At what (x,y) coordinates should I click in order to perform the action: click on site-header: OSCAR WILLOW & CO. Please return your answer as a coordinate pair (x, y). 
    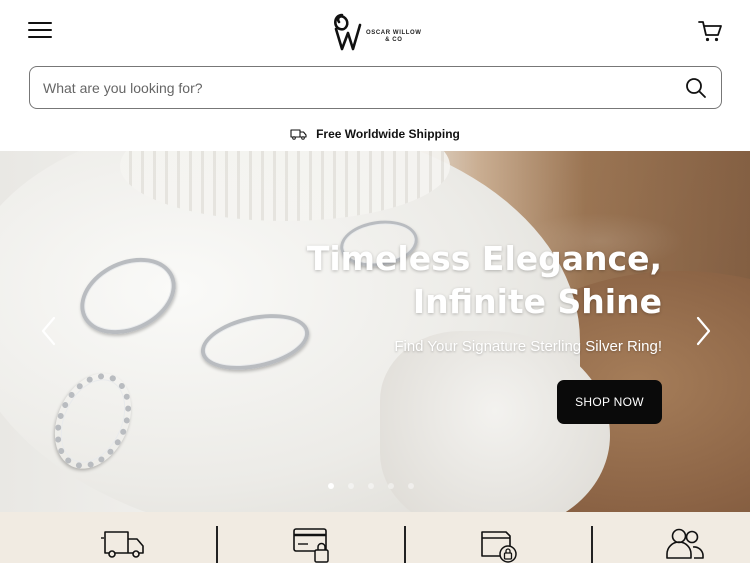
    Looking at the image, I should click on (375, 31).